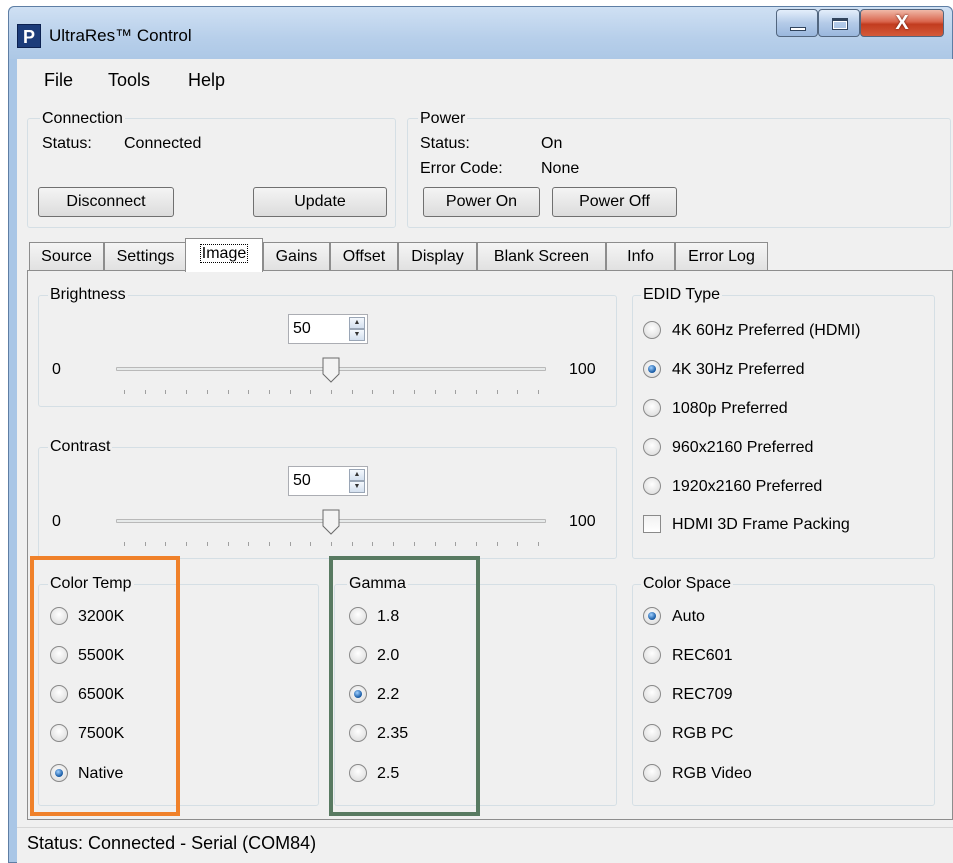  I want to click on minimize-button, so click(797, 23).